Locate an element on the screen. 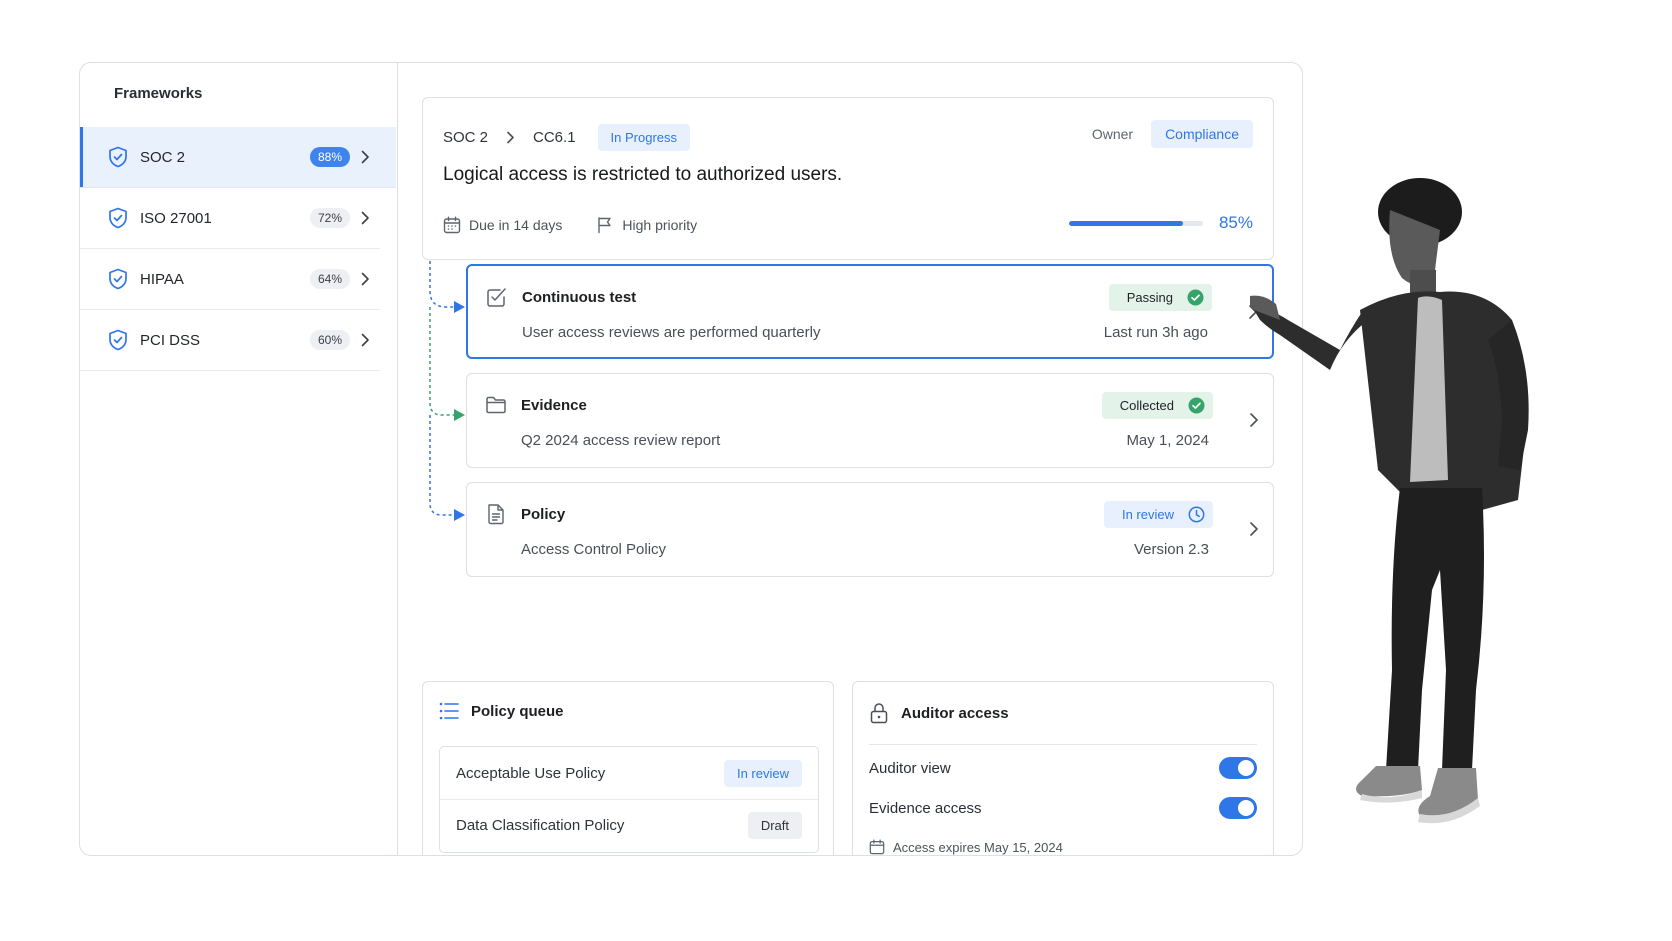 The height and width of the screenshot is (941, 1672). policy-name: Acceptable Use Policy is located at coordinates (531, 773).